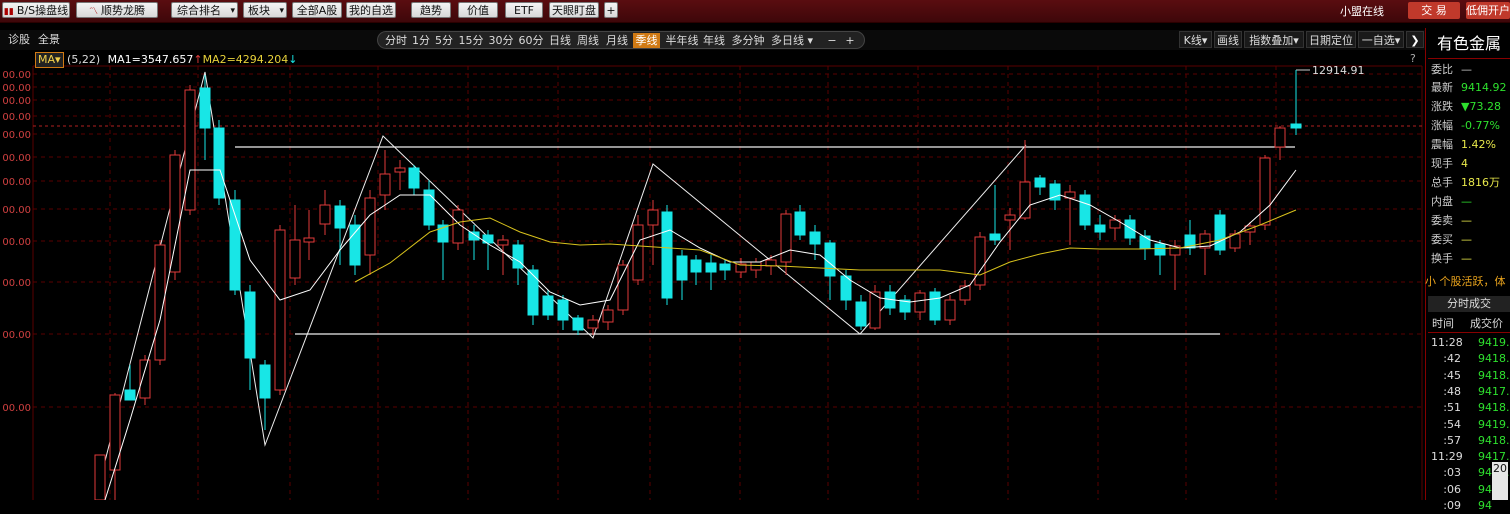 This screenshot has height=514, width=1510. What do you see at coordinates (1452, 440) in the screenshot?
I see `tick-time: :57` at bounding box center [1452, 440].